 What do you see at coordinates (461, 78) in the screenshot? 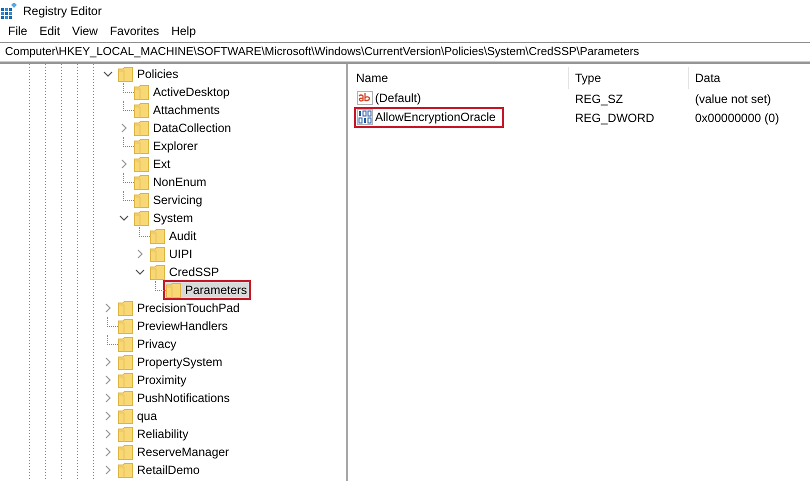
I see `column-header: Name` at bounding box center [461, 78].